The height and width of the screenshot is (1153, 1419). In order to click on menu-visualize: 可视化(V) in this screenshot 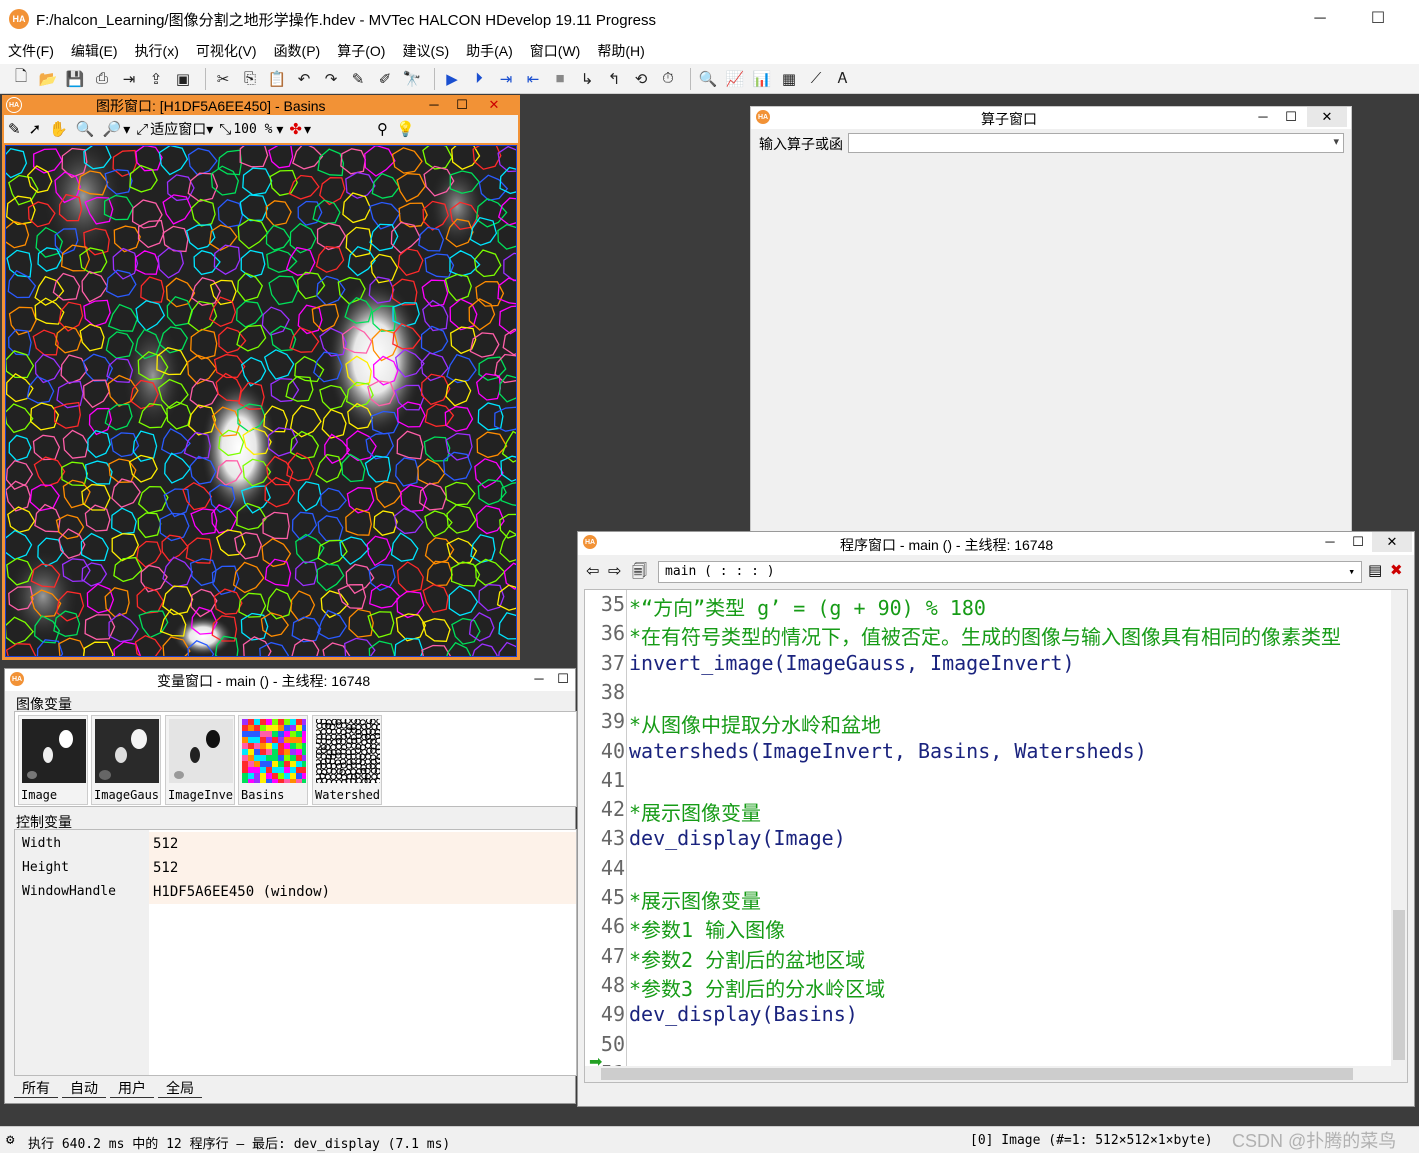, I will do `click(226, 51)`.